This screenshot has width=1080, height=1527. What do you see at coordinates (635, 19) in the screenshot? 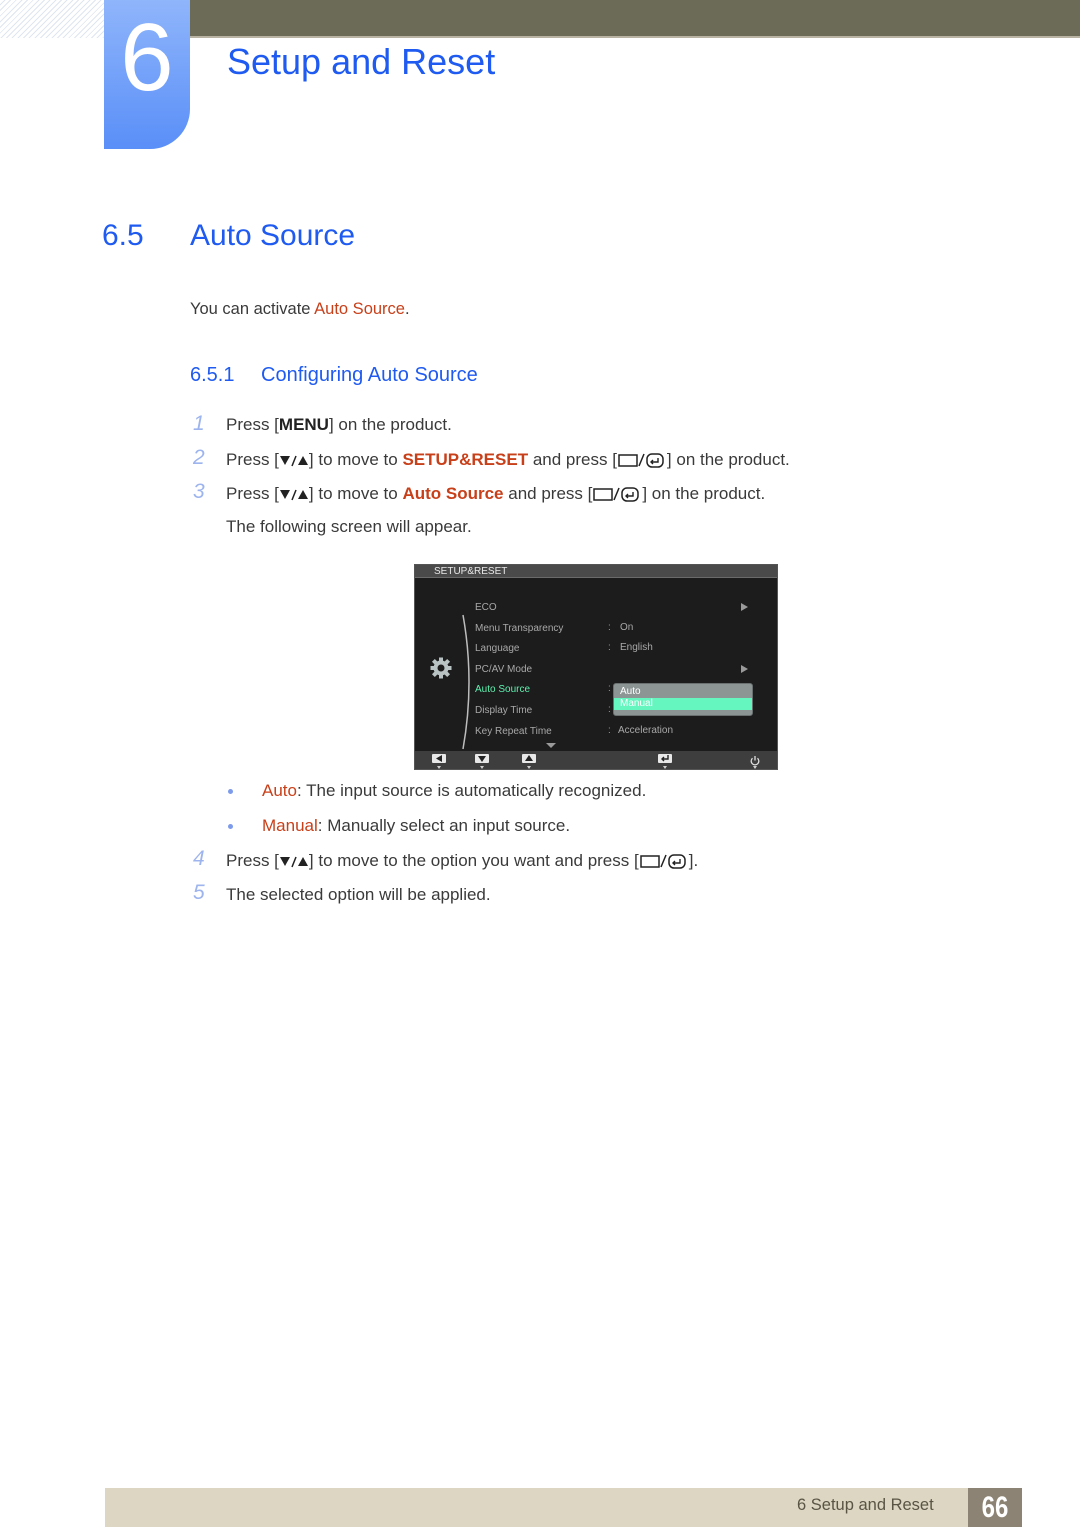
I see `header-top-bar` at bounding box center [635, 19].